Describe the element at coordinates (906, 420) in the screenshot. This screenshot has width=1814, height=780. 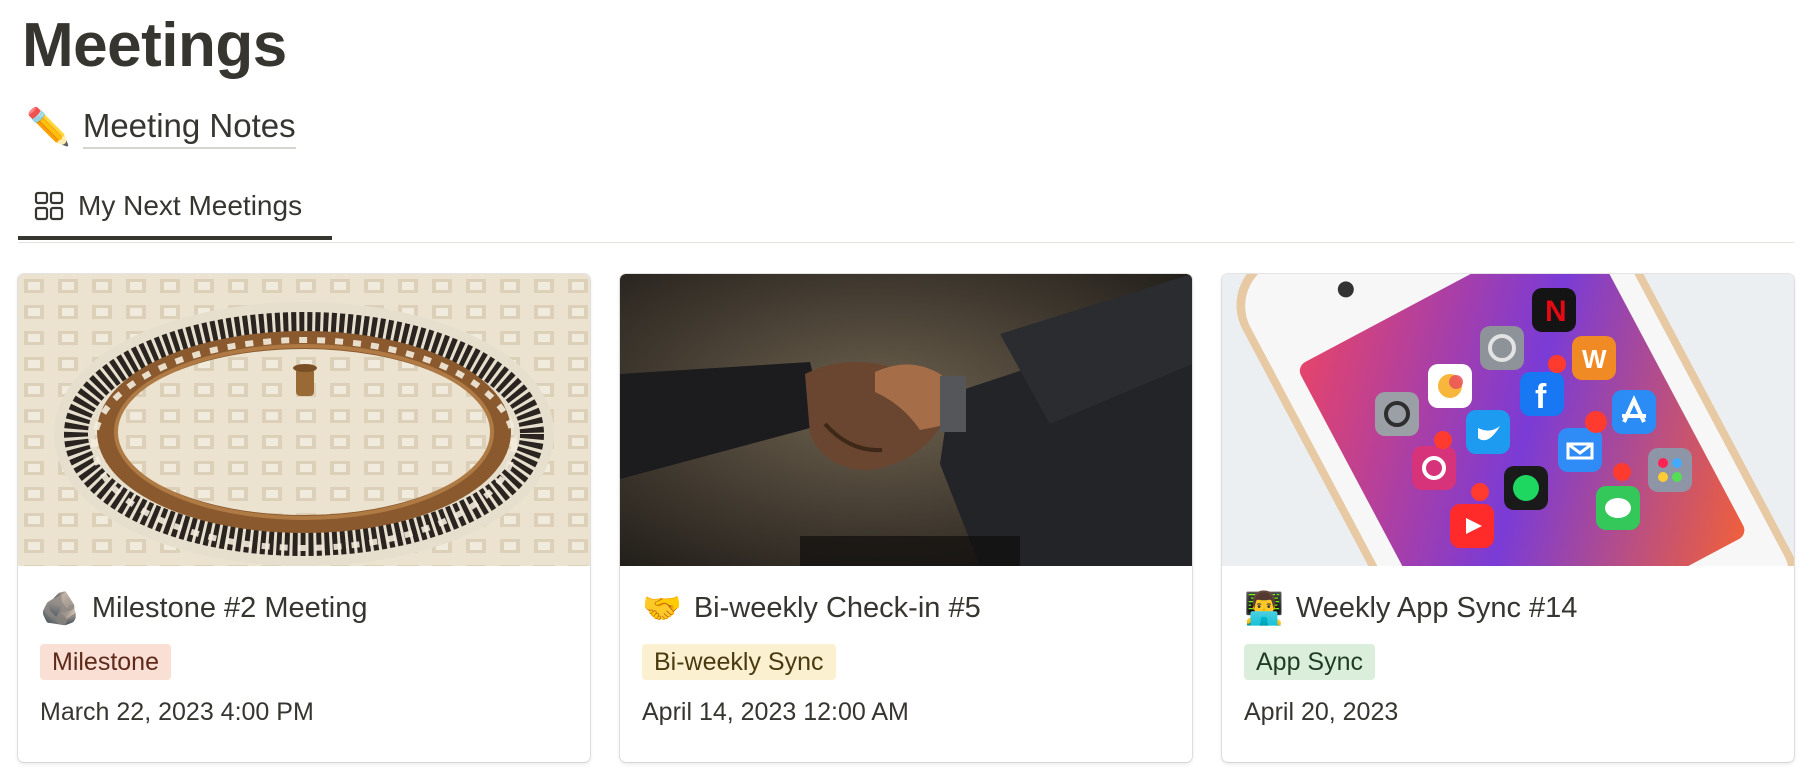
I see `handshake-photo` at that location.